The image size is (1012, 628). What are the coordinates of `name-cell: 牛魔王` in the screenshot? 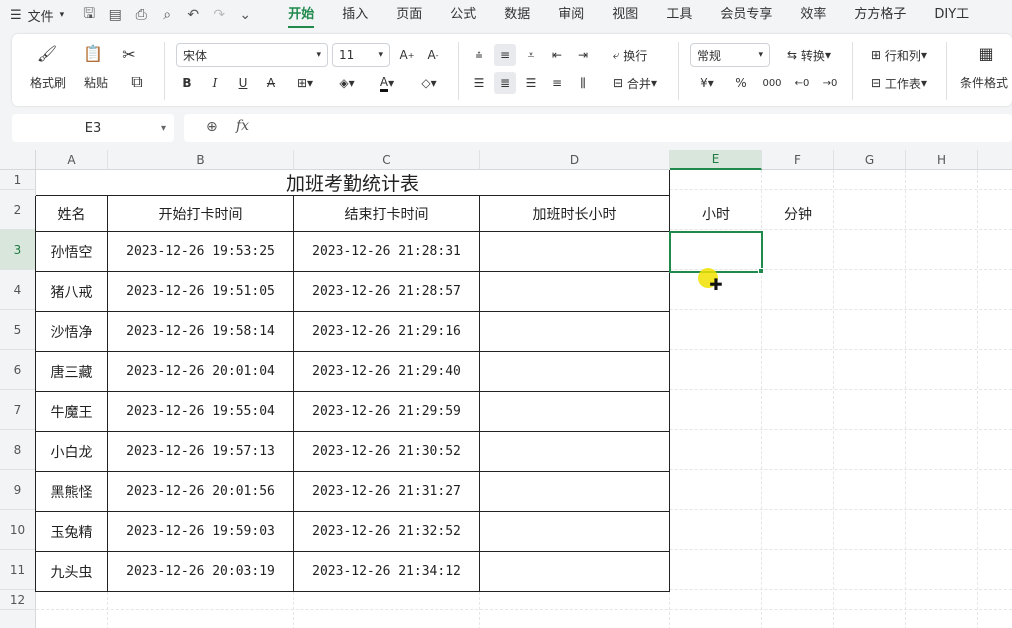 It's located at (72, 412).